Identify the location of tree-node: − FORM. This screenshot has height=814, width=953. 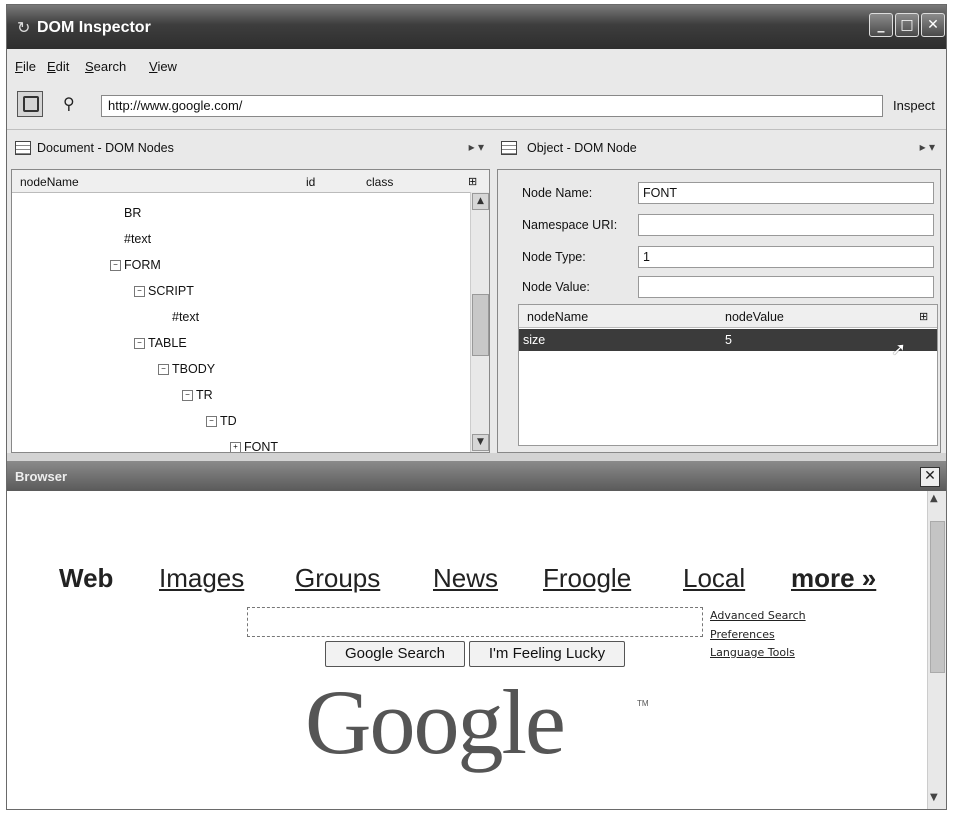
(135, 265).